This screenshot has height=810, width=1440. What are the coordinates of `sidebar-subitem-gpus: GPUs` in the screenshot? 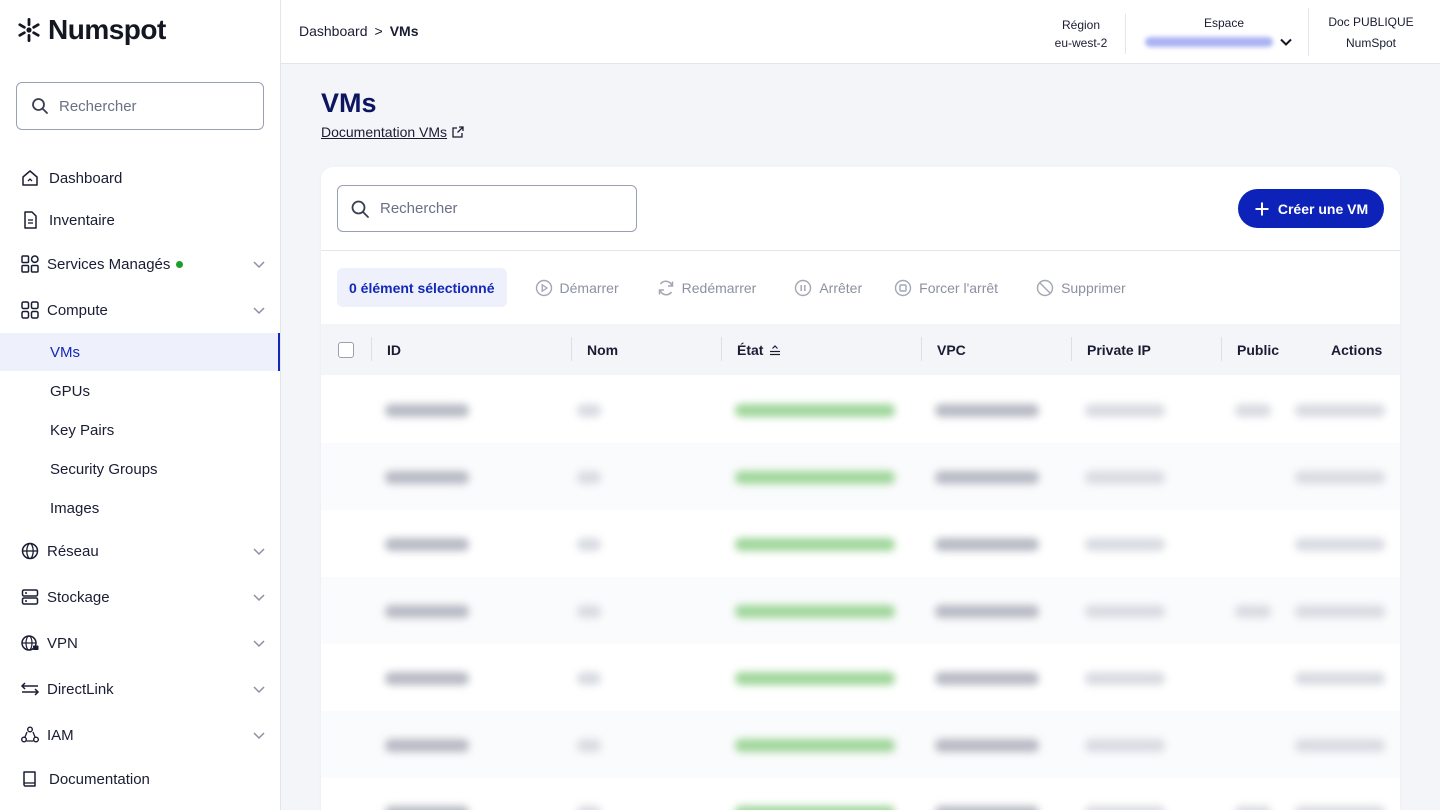 It's located at (140, 391).